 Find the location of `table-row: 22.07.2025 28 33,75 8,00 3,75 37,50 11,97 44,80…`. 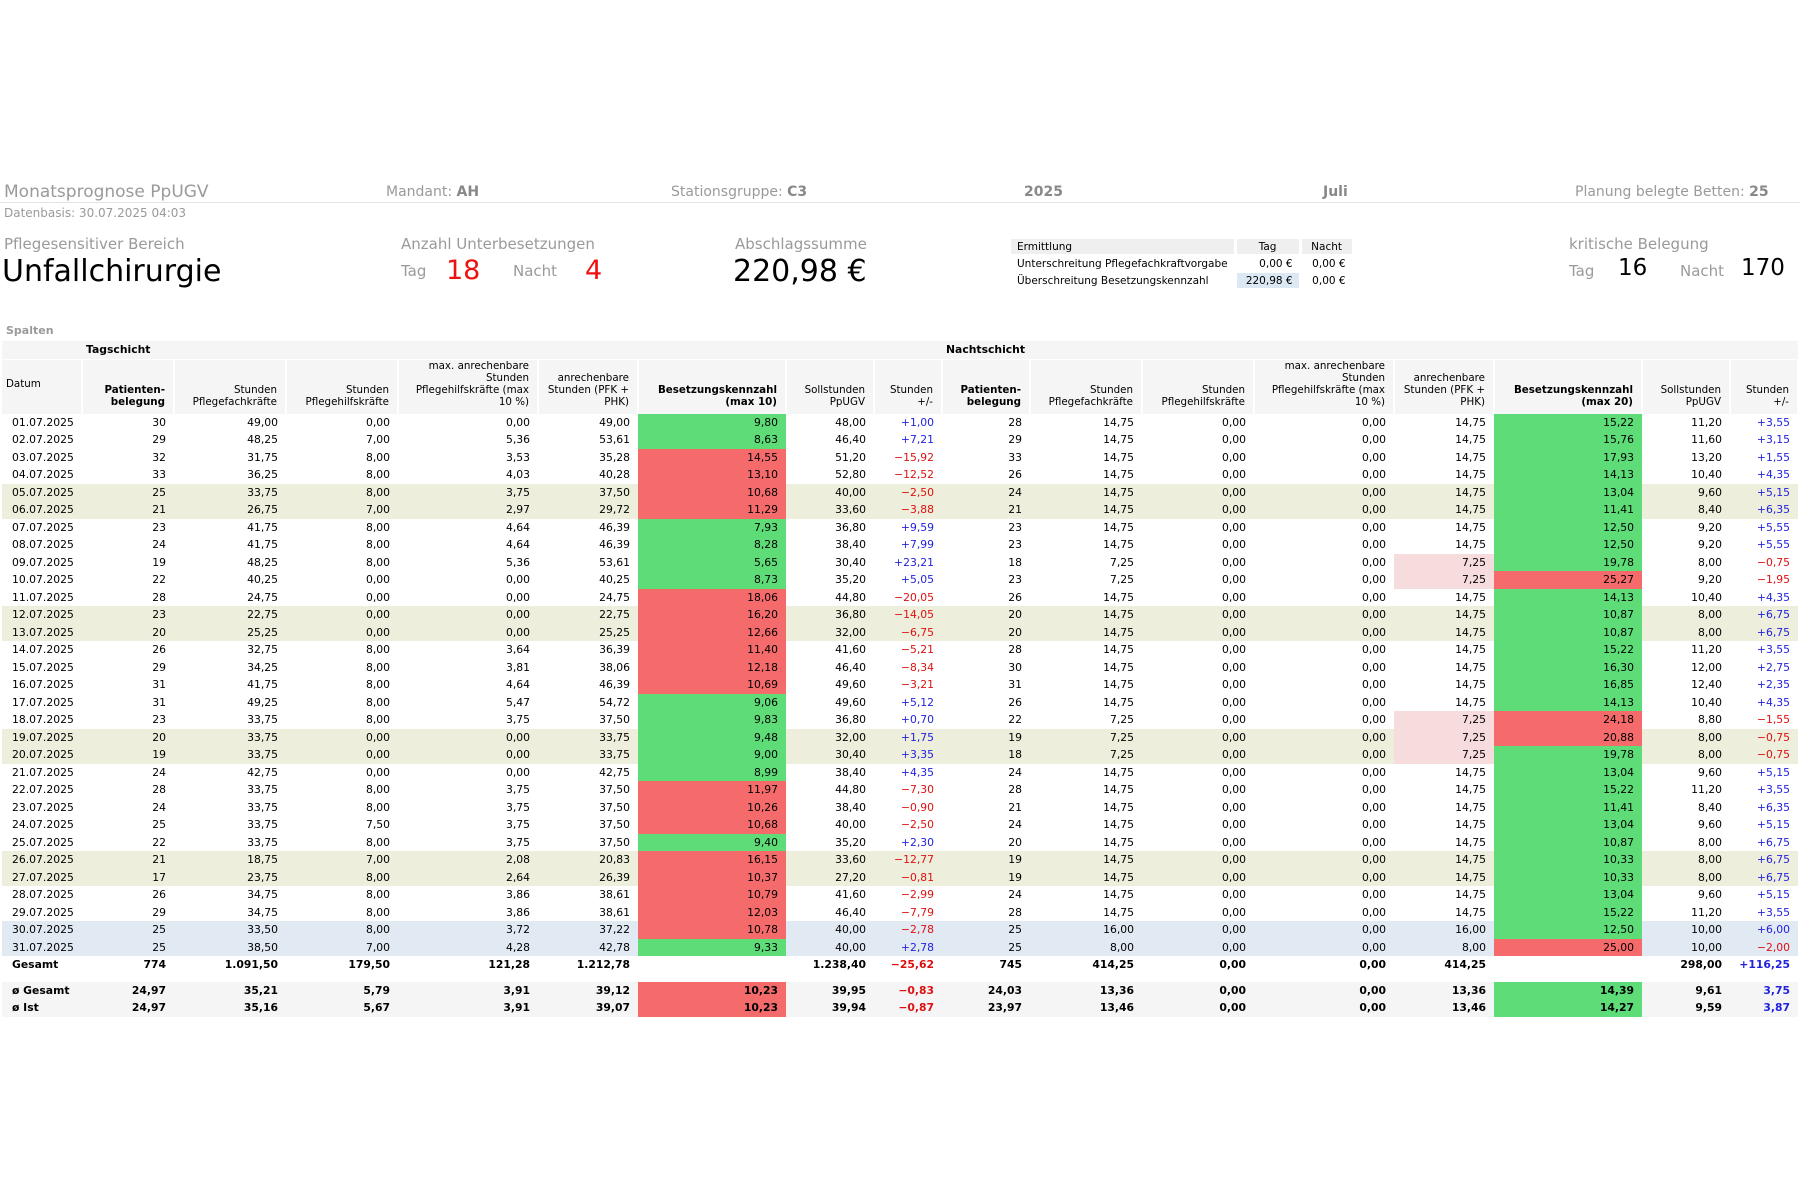

table-row: 22.07.2025 28 33,75 8,00 3,75 37,50 11,97 44,80… is located at coordinates (900, 790).